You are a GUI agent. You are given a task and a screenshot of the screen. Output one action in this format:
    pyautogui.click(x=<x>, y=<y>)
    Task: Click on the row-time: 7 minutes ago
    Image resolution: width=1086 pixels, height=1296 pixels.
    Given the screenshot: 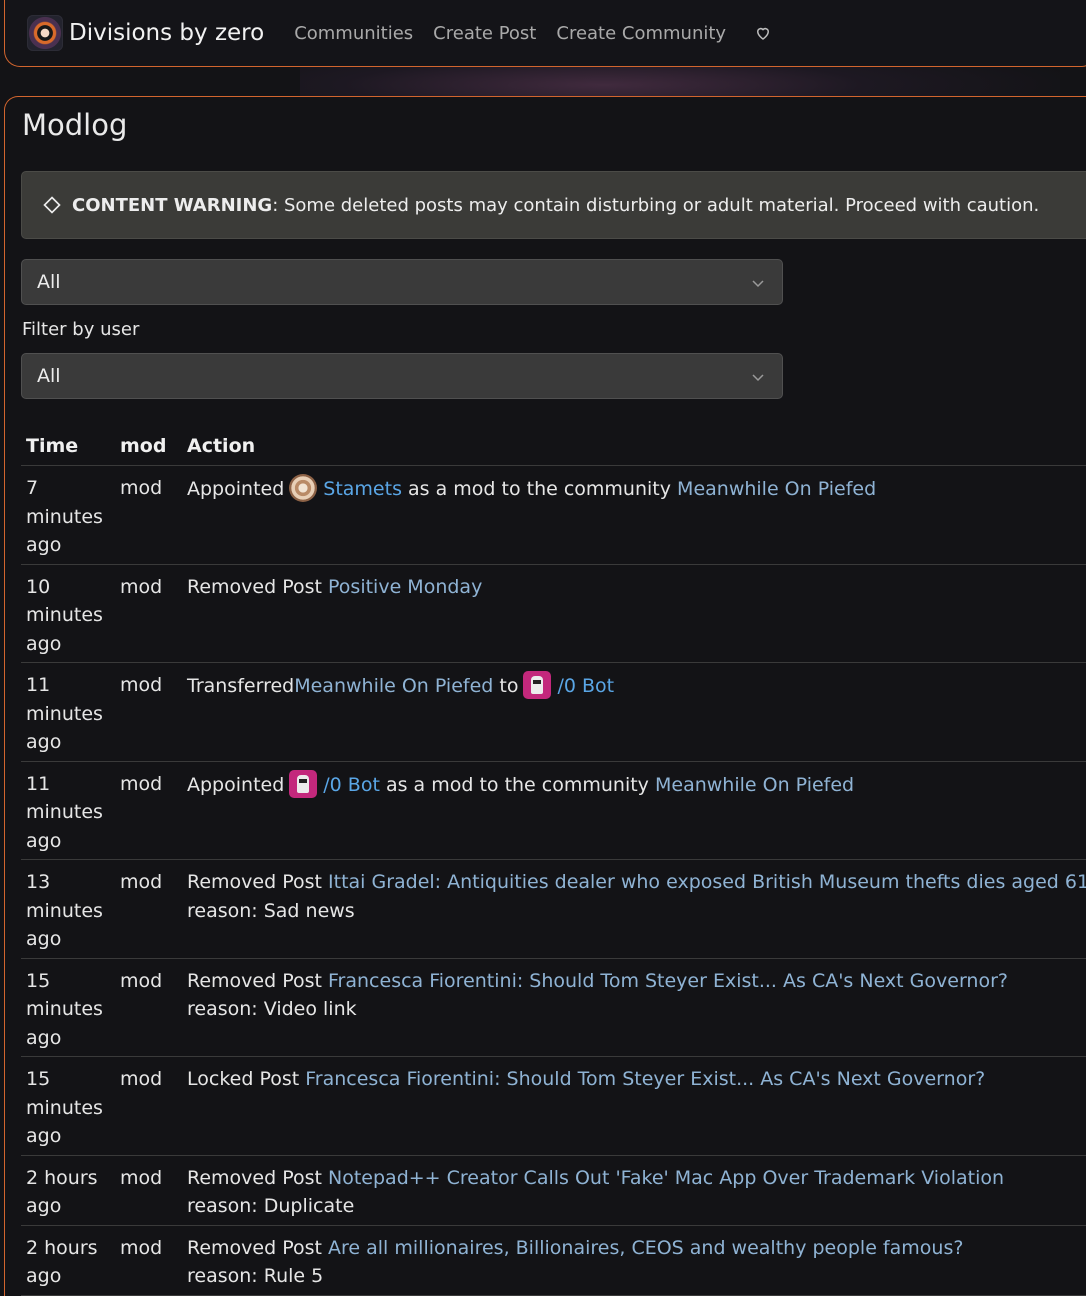 What is the action you would take?
    pyautogui.click(x=68, y=515)
    